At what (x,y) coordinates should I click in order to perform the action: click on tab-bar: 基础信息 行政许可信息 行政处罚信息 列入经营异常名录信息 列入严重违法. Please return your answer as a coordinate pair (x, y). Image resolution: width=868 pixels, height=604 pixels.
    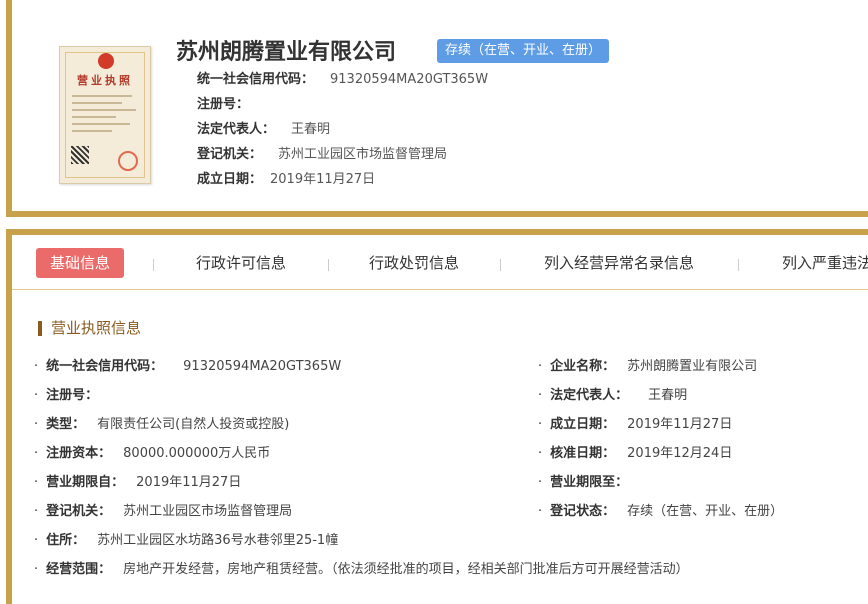
    Looking at the image, I should click on (440, 262).